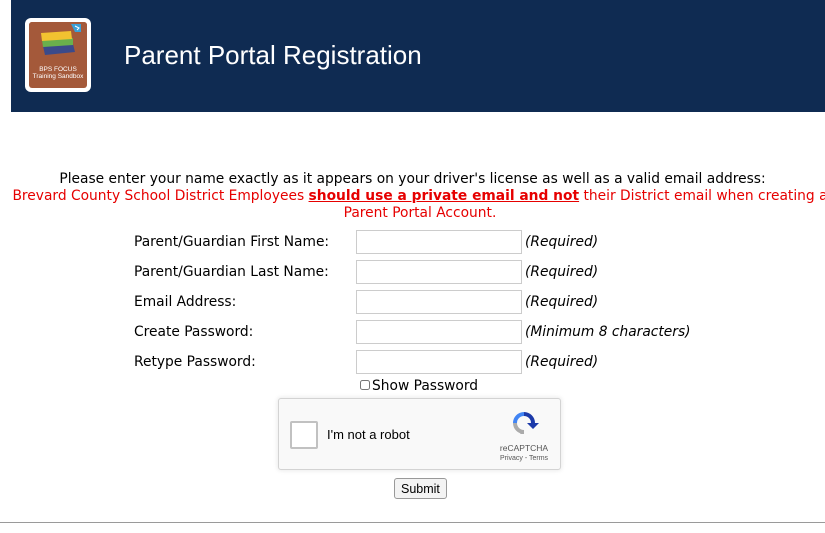 This screenshot has width=825, height=533. I want to click on page-title: Parent Portal Registration, so click(273, 55).